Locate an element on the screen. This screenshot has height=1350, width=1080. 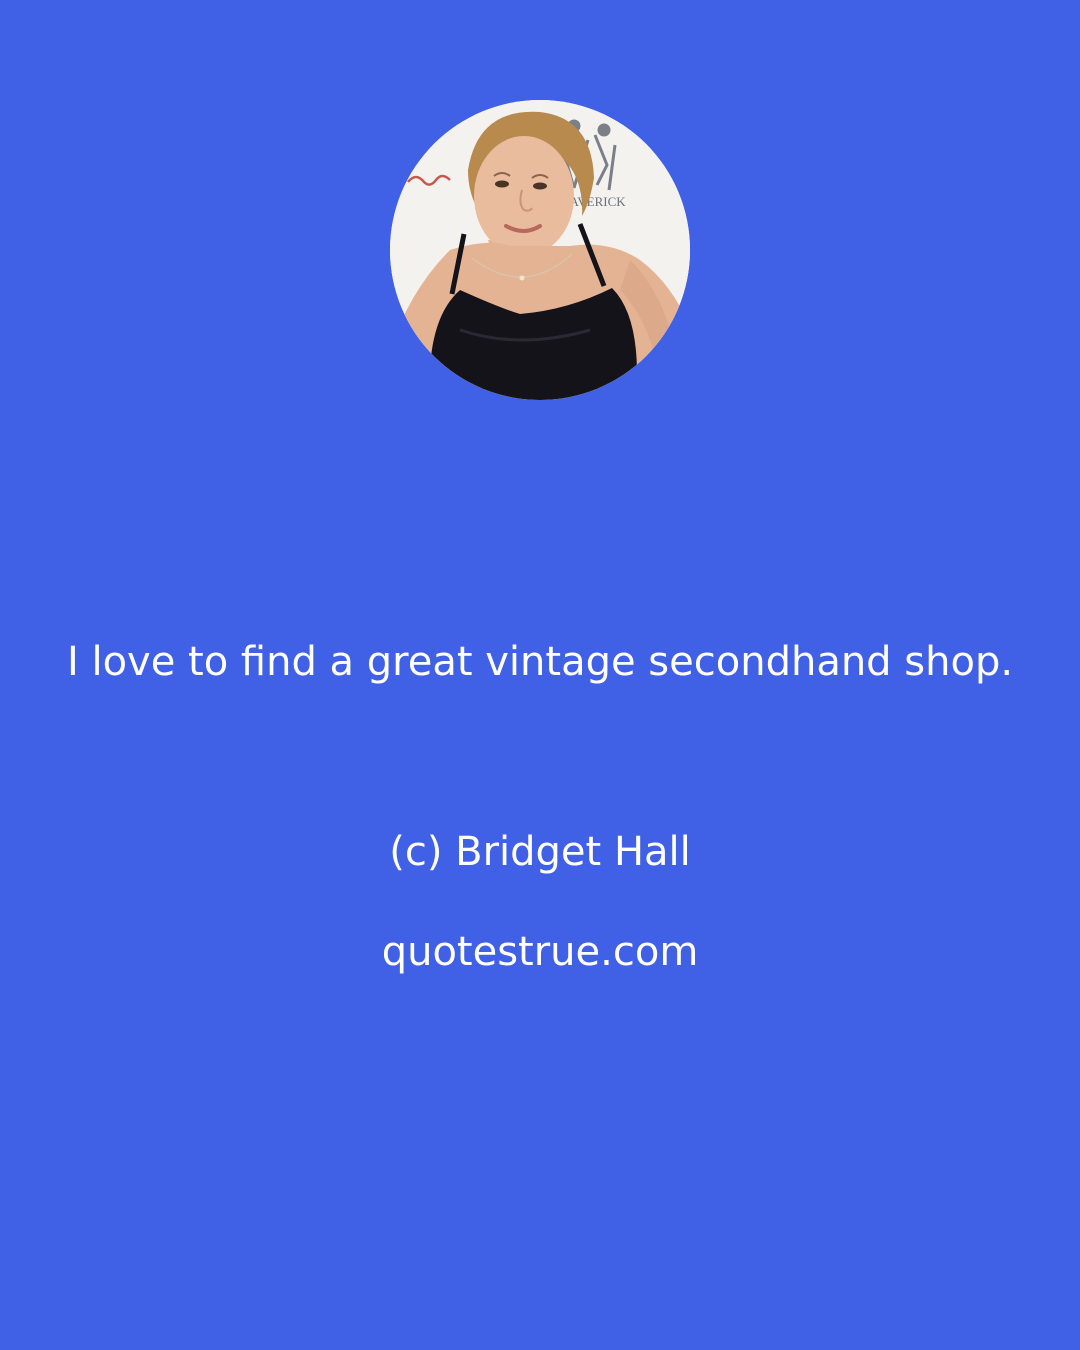
author-attribution: (c) Bridget Hall is located at coordinates (540, 852).